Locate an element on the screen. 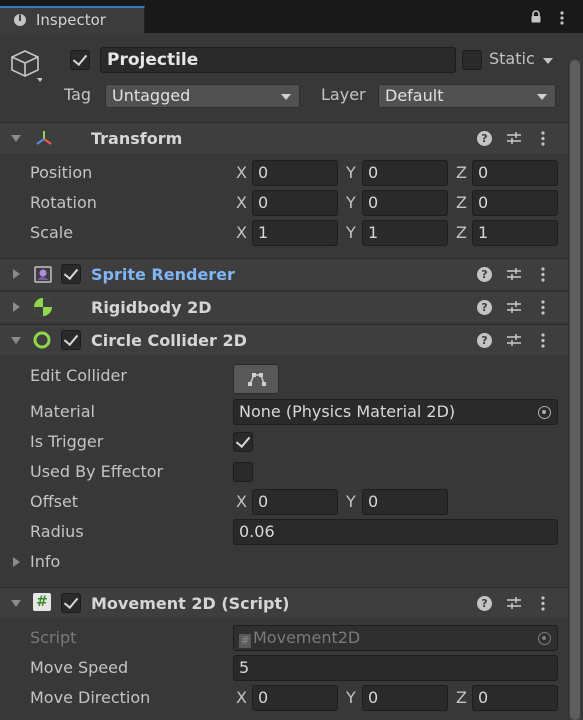 Image resolution: width=583 pixels, height=720 pixels. position-x-field: 0 is located at coordinates (295, 173).